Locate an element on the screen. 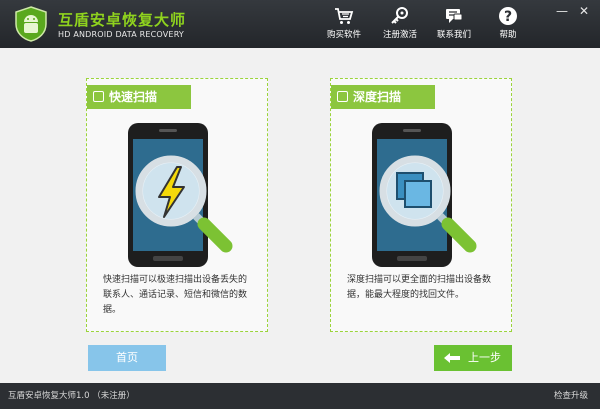  version-text: 互盾安卓恢复大师1.0 （未注册） is located at coordinates (71, 396).